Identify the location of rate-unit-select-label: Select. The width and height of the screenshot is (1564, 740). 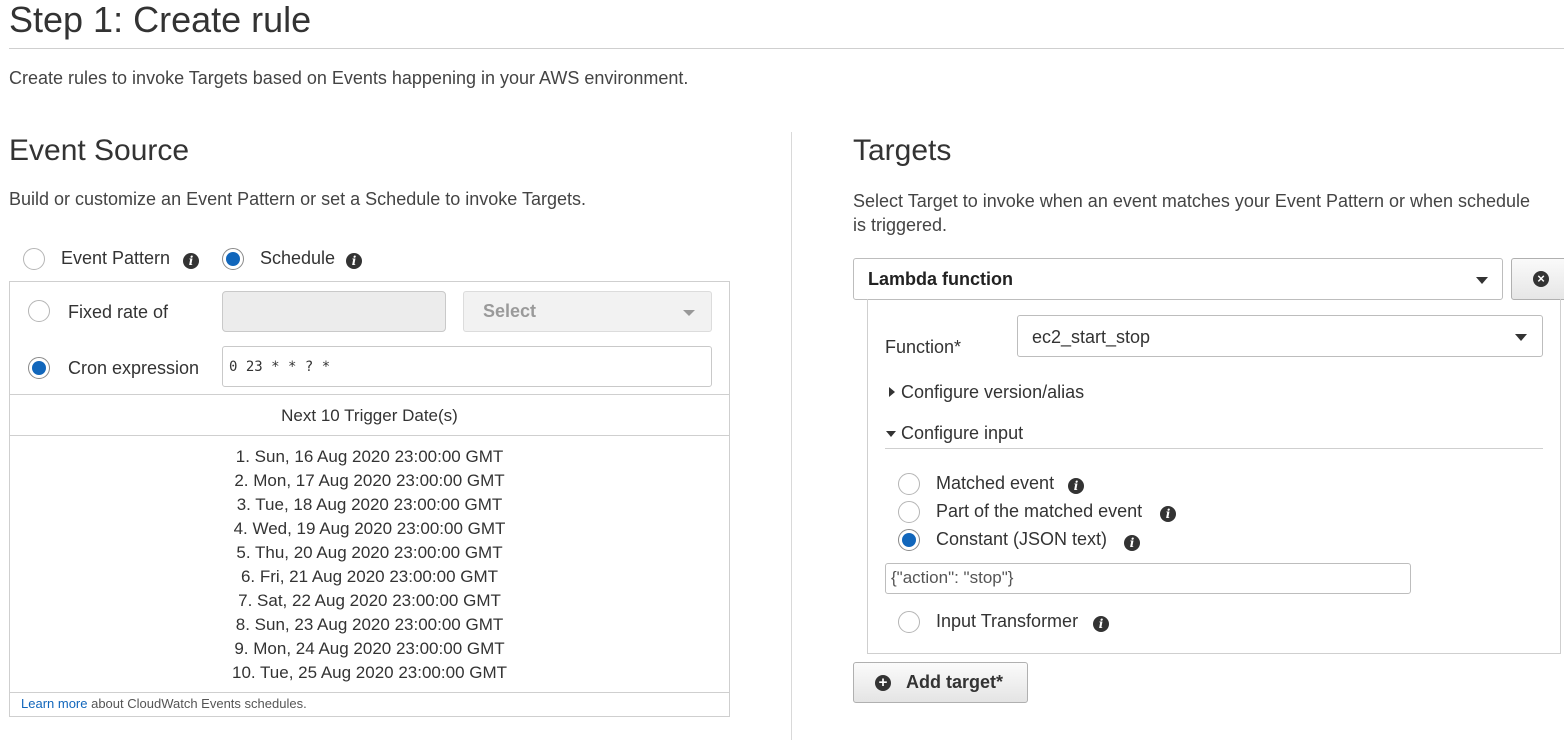
(510, 311).